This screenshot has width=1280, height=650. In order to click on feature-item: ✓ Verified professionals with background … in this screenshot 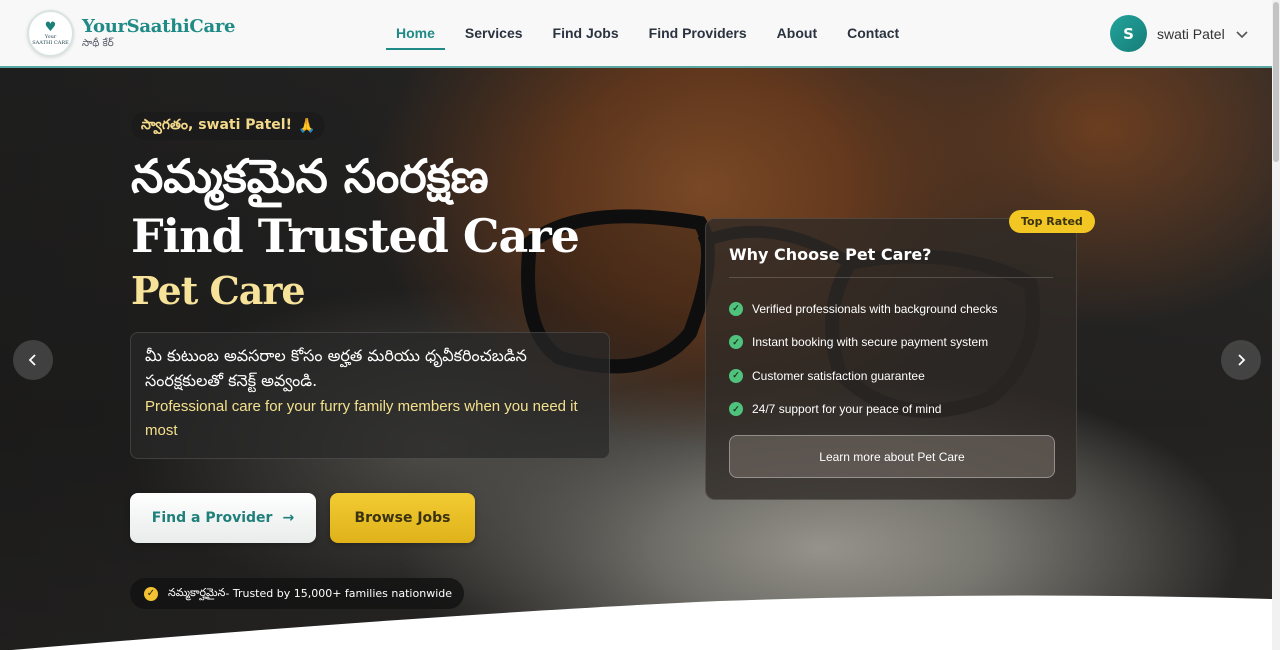, I will do `click(891, 309)`.